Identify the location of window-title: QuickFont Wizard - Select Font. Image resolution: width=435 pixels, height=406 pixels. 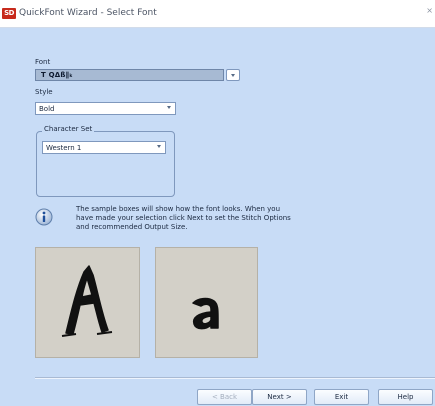
(88, 13).